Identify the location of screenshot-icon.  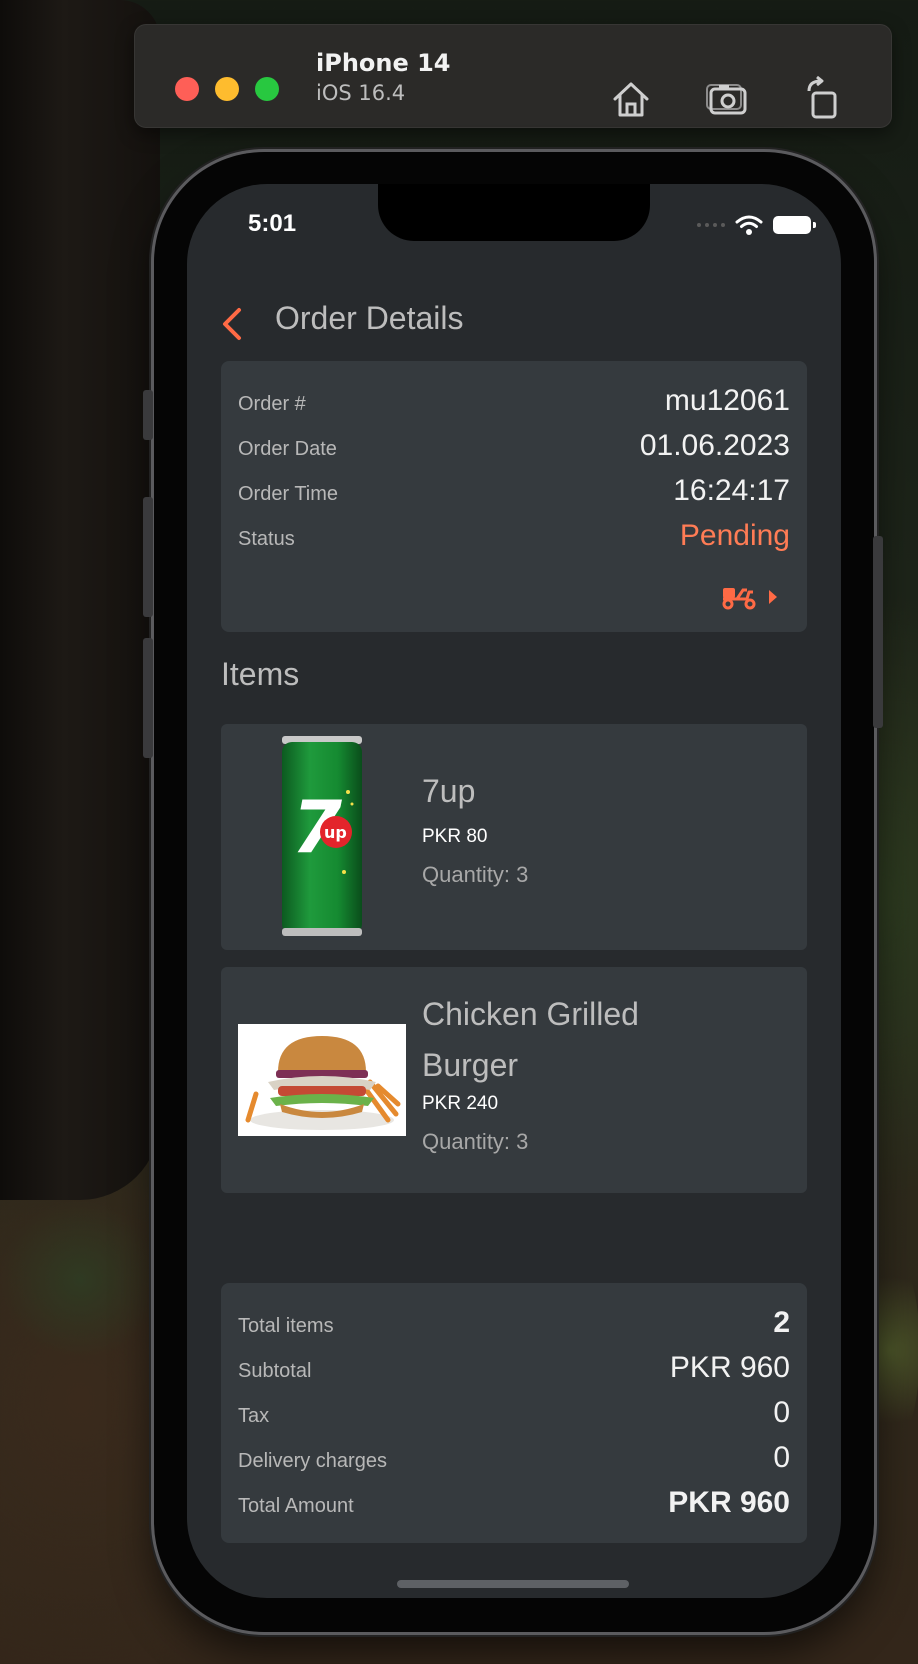
(726, 99).